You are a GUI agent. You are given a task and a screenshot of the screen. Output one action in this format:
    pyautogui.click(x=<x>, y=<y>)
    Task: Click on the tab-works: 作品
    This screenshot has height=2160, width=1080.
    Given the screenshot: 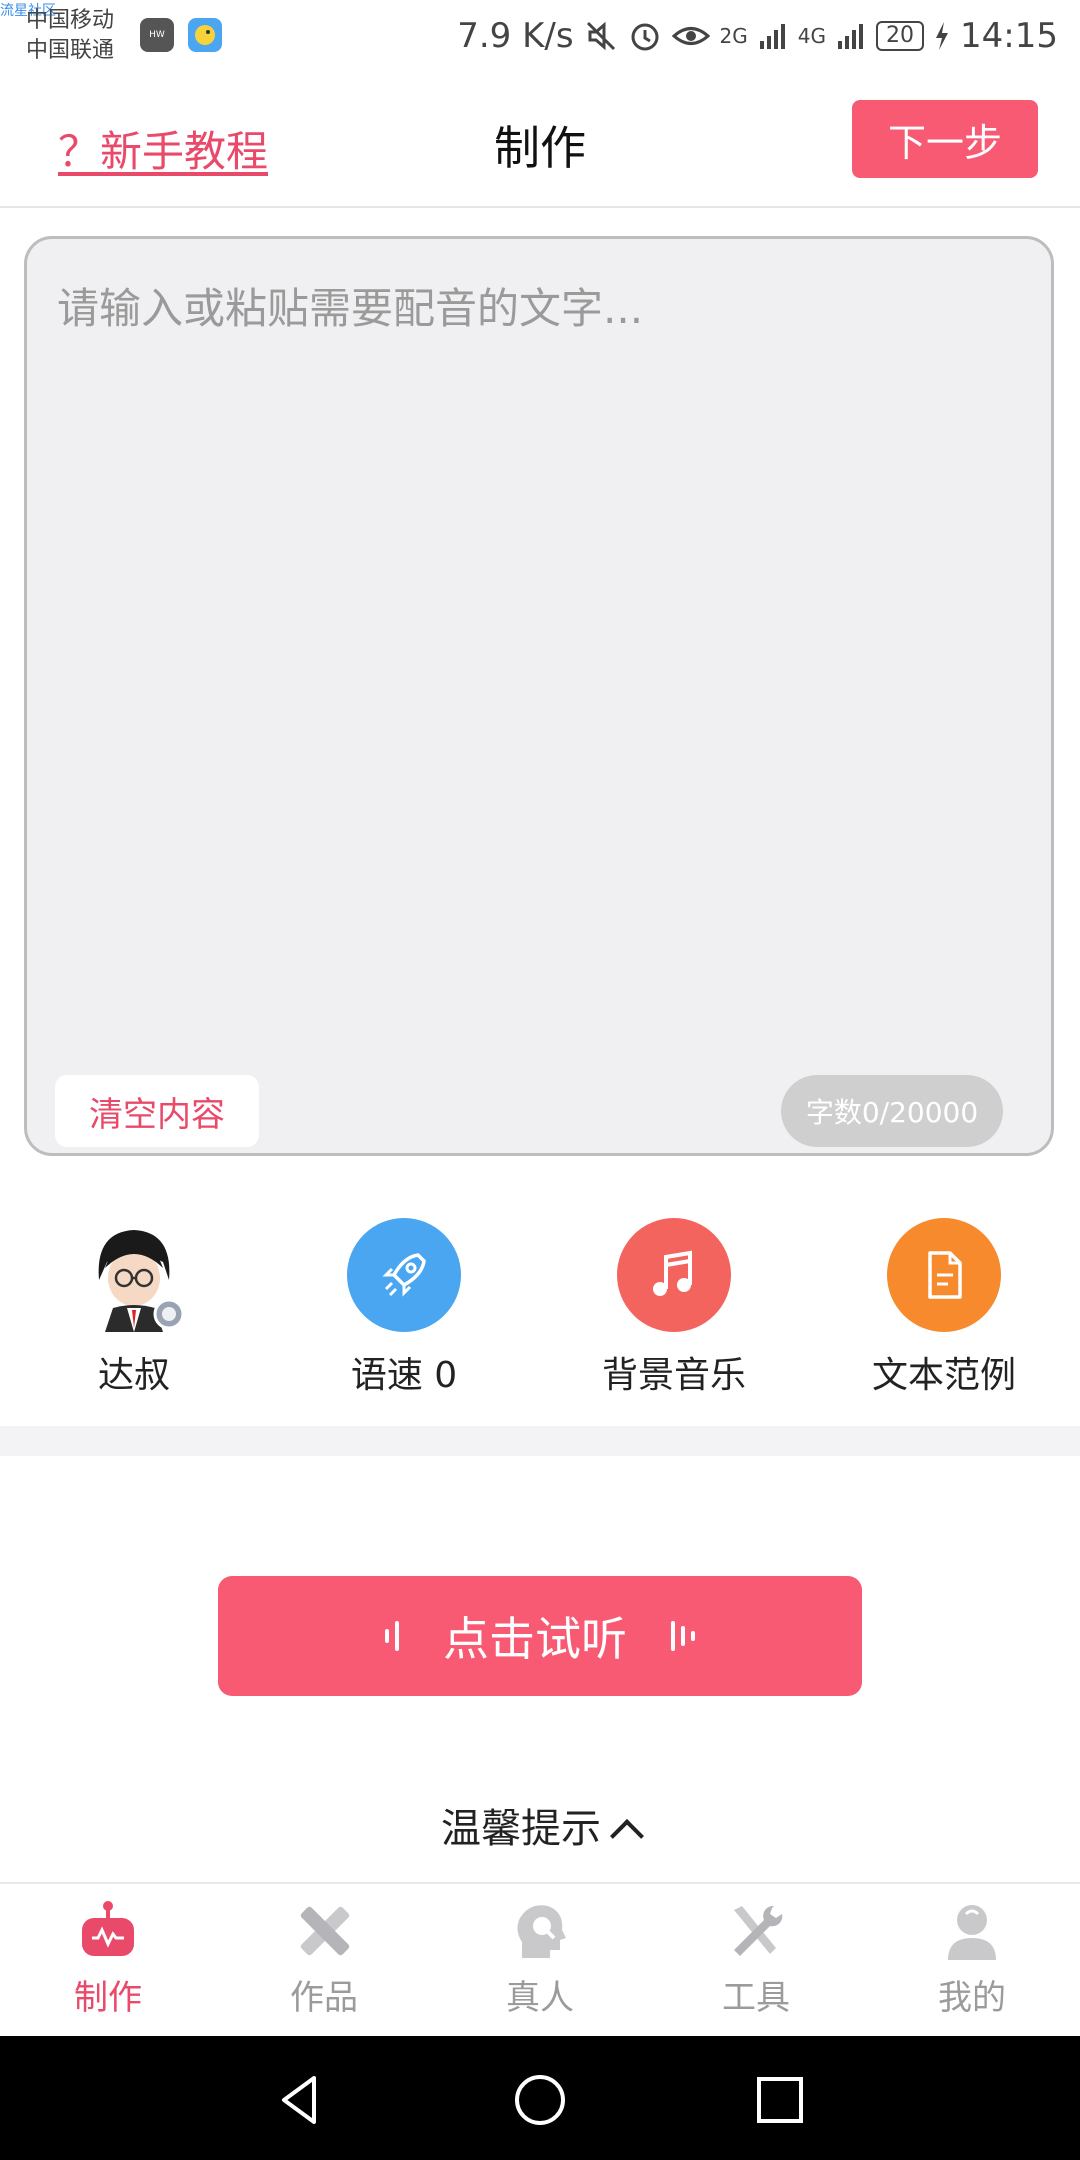 What is the action you would take?
    pyautogui.click(x=324, y=1959)
    